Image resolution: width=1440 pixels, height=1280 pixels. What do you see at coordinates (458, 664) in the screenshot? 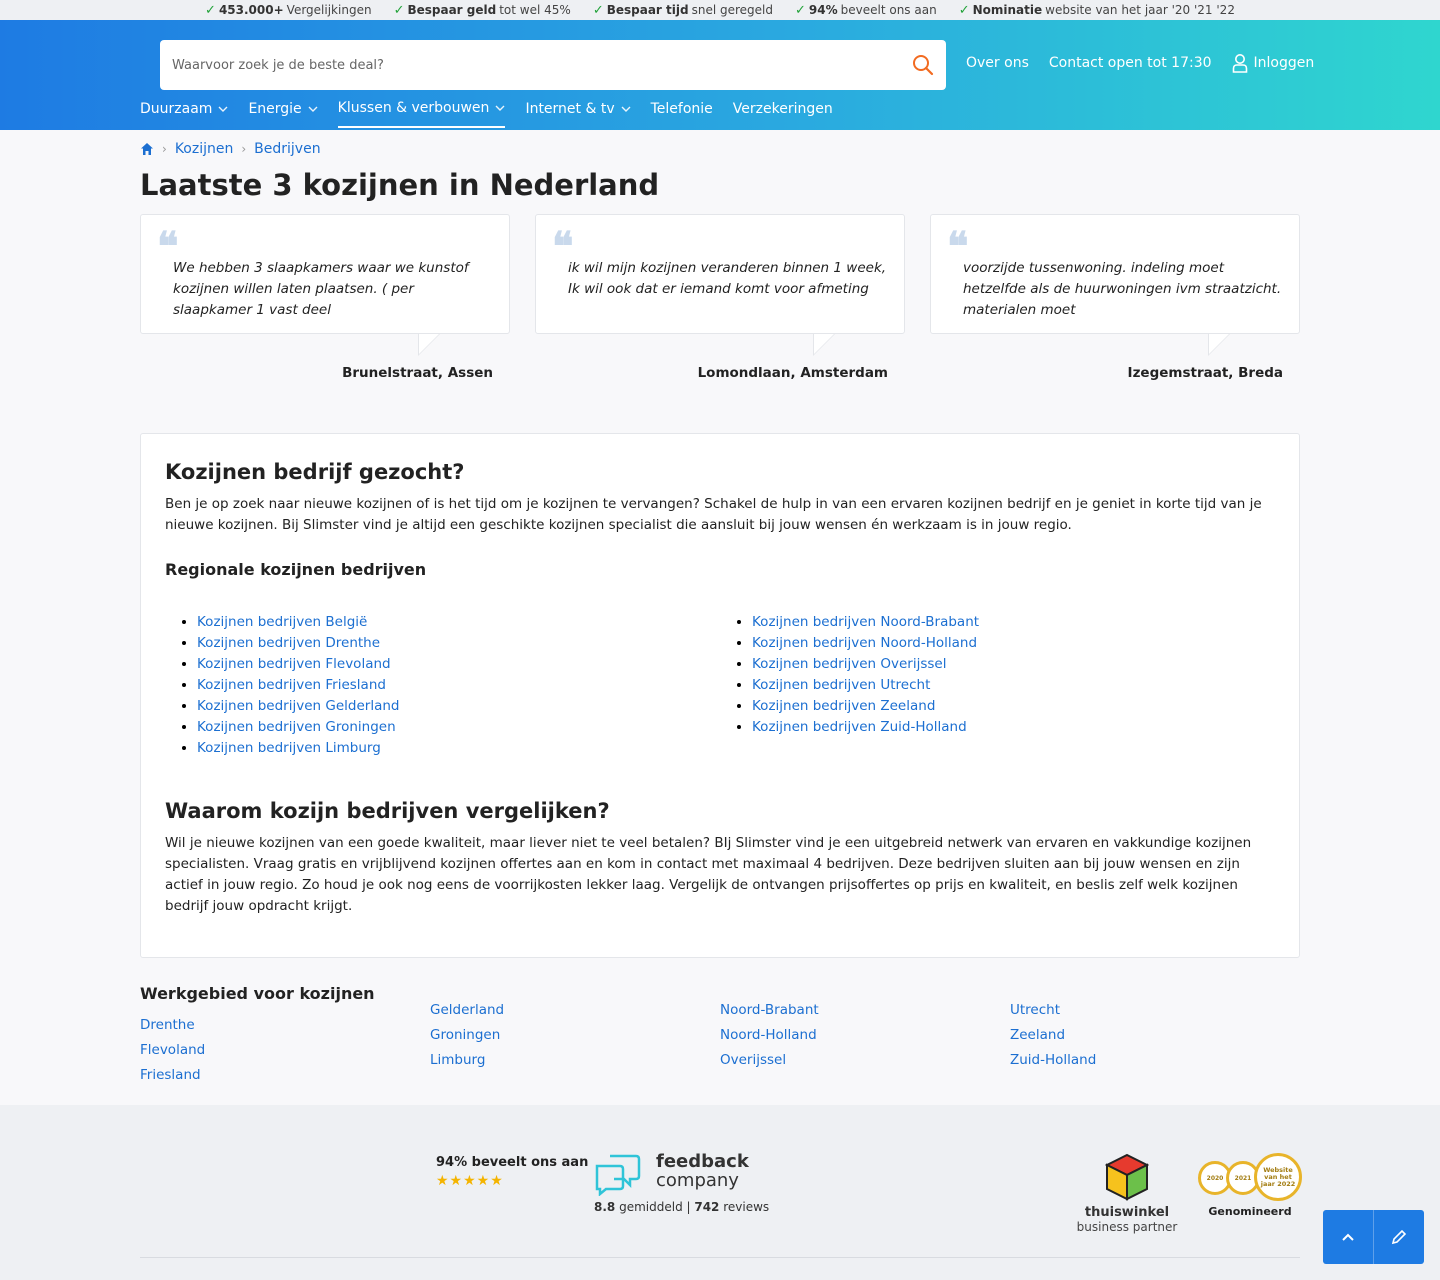
I see `list-item: Kozijnen bedrijven Flevoland` at bounding box center [458, 664].